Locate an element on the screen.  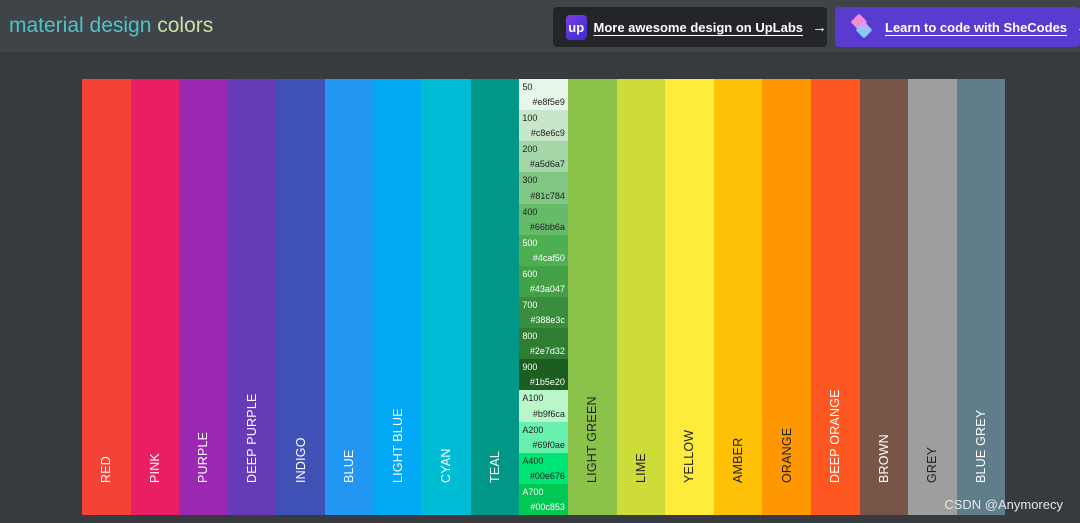
color-column-cyan: CYAN is located at coordinates (446, 297).